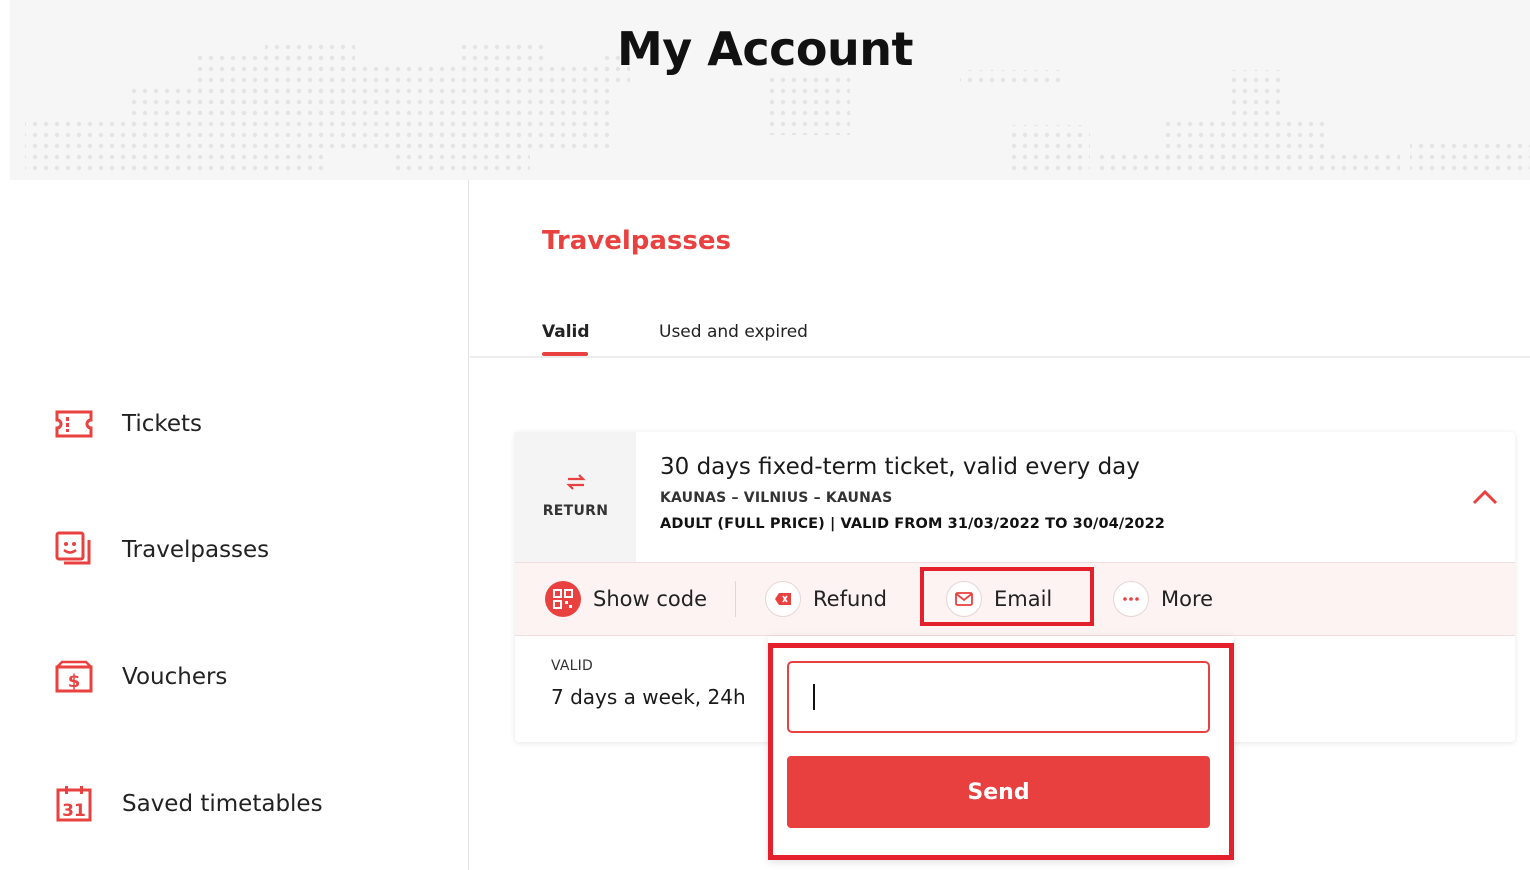 Image resolution: width=1530 pixels, height=870 pixels. Describe the element at coordinates (850, 599) in the screenshot. I see `refund-label: Refund` at that location.